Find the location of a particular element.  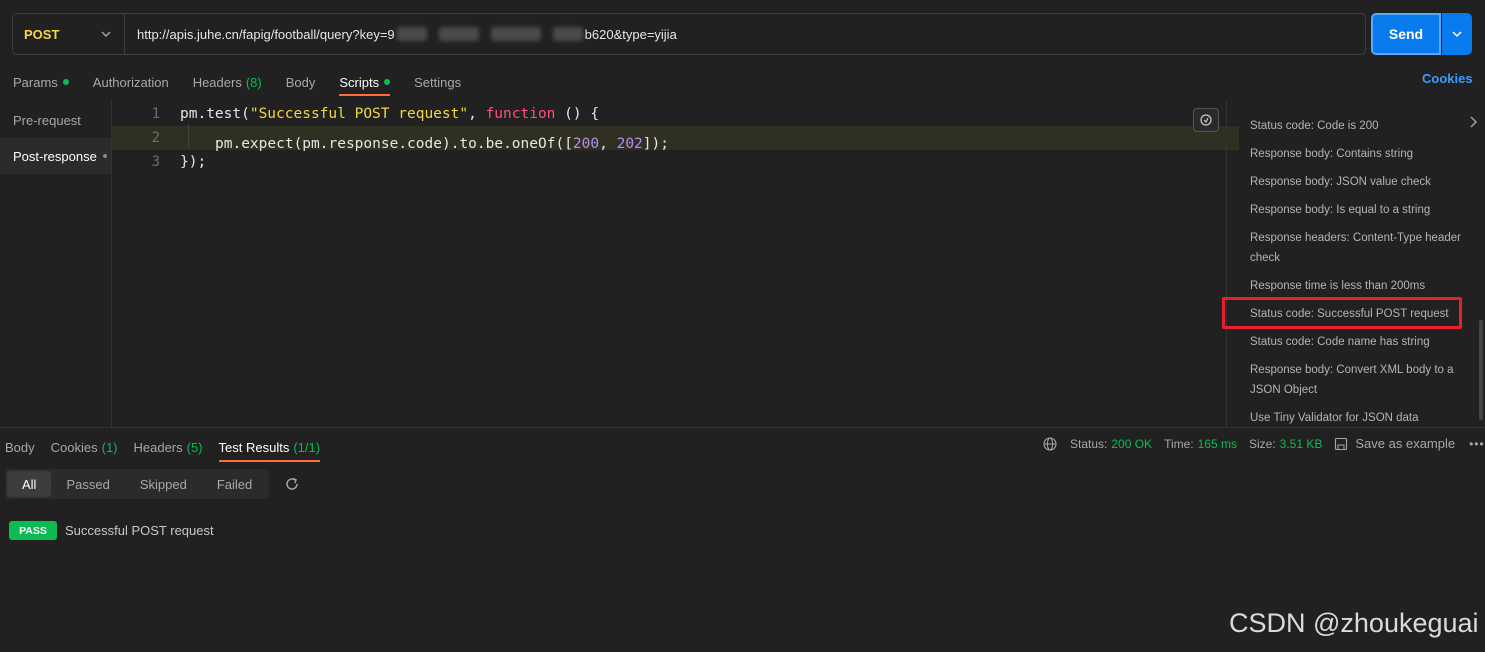

globe-icon is located at coordinates (1050, 443).